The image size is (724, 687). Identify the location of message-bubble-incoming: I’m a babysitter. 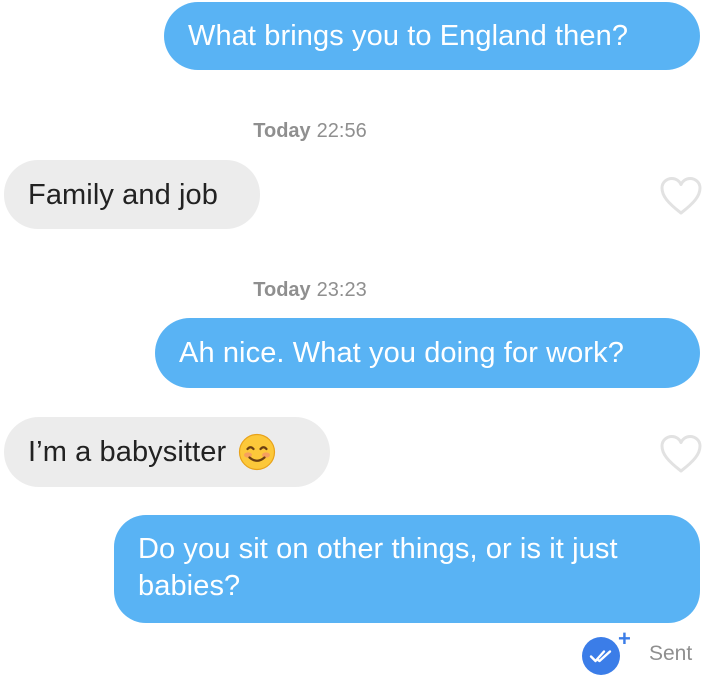
(167, 452).